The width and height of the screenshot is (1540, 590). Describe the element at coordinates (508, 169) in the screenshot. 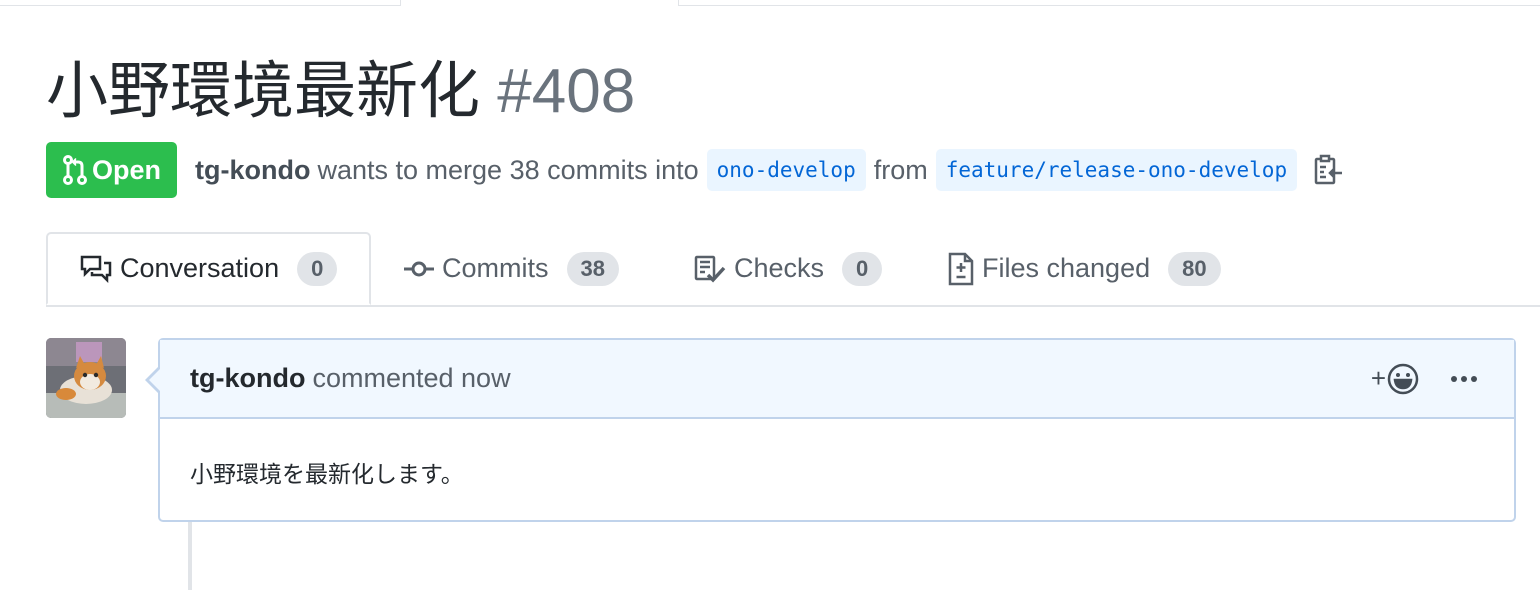

I see `merge-text: wants to merge 38 commits into` at that location.